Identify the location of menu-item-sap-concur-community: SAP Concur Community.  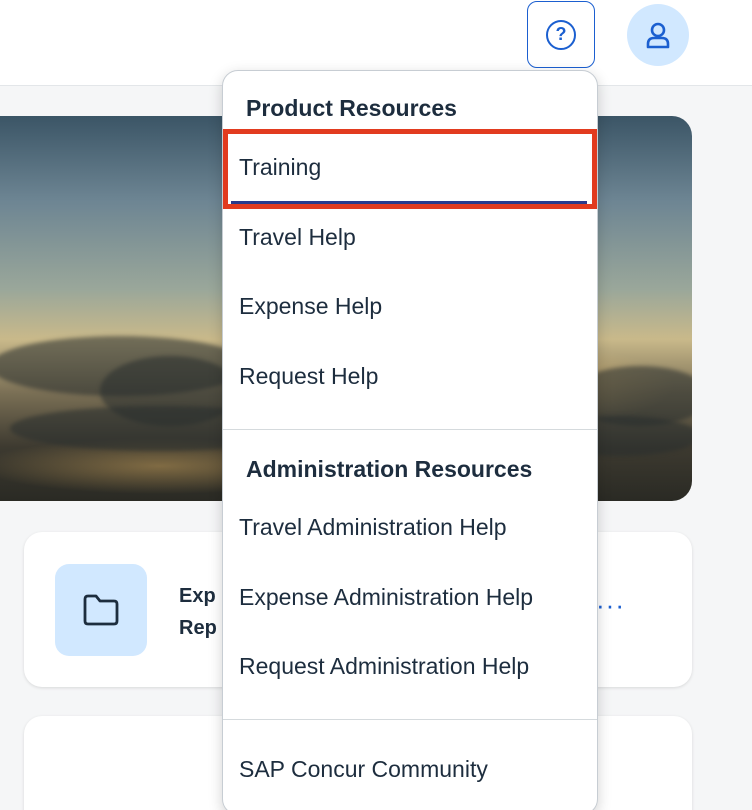
(363, 769).